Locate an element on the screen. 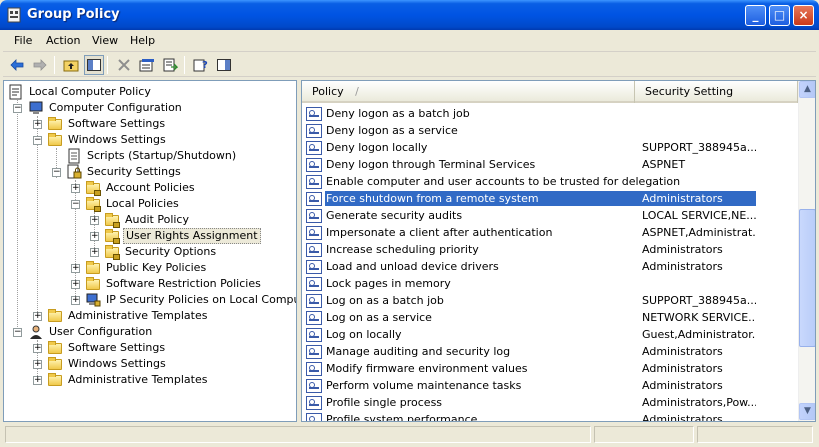 Image resolution: width=819 pixels, height=447 pixels. vertical-scrollbar: ▲ ▼ is located at coordinates (806, 251).